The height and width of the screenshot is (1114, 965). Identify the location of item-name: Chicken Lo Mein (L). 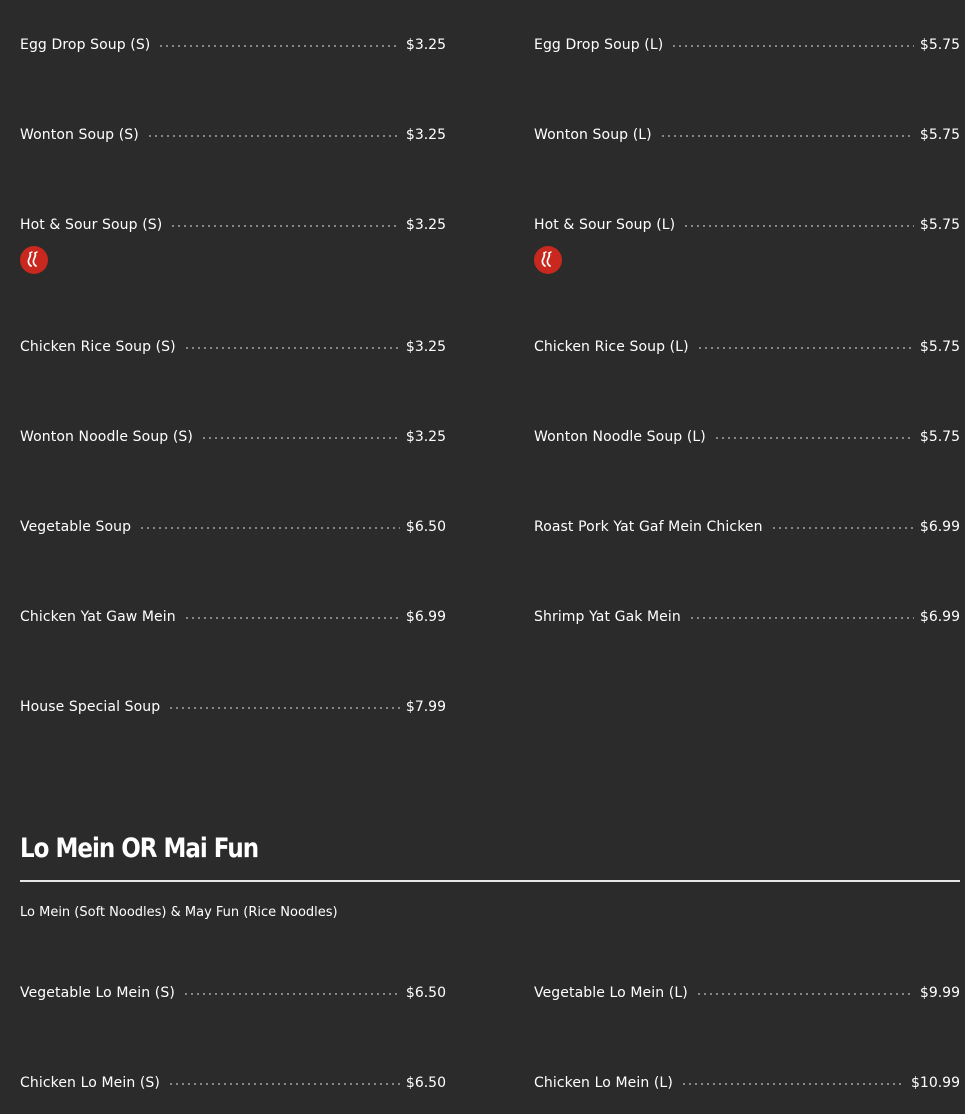
(603, 1083).